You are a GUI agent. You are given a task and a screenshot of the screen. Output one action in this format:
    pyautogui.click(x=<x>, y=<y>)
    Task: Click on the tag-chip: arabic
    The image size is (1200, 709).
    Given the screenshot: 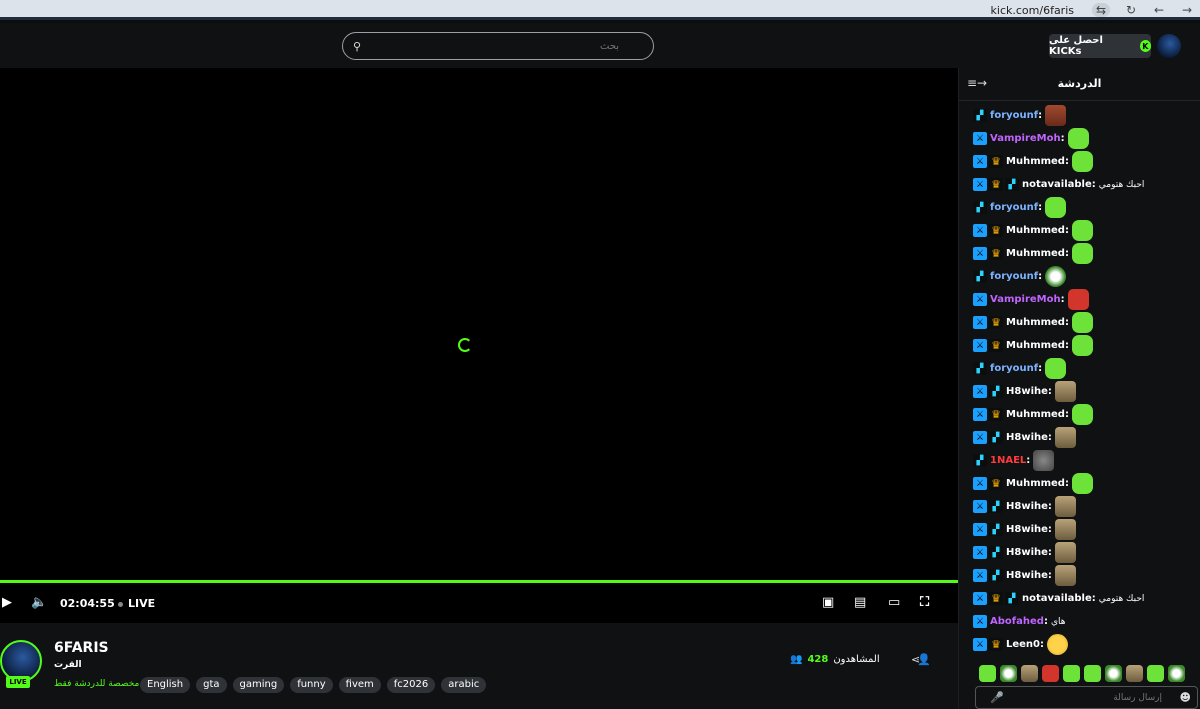 What is the action you would take?
    pyautogui.click(x=464, y=685)
    